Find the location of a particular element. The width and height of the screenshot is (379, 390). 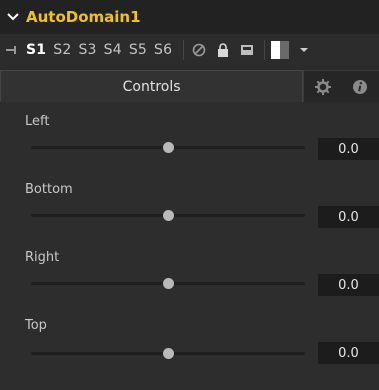

bottom-value-field: 0.0 is located at coordinates (348, 217).